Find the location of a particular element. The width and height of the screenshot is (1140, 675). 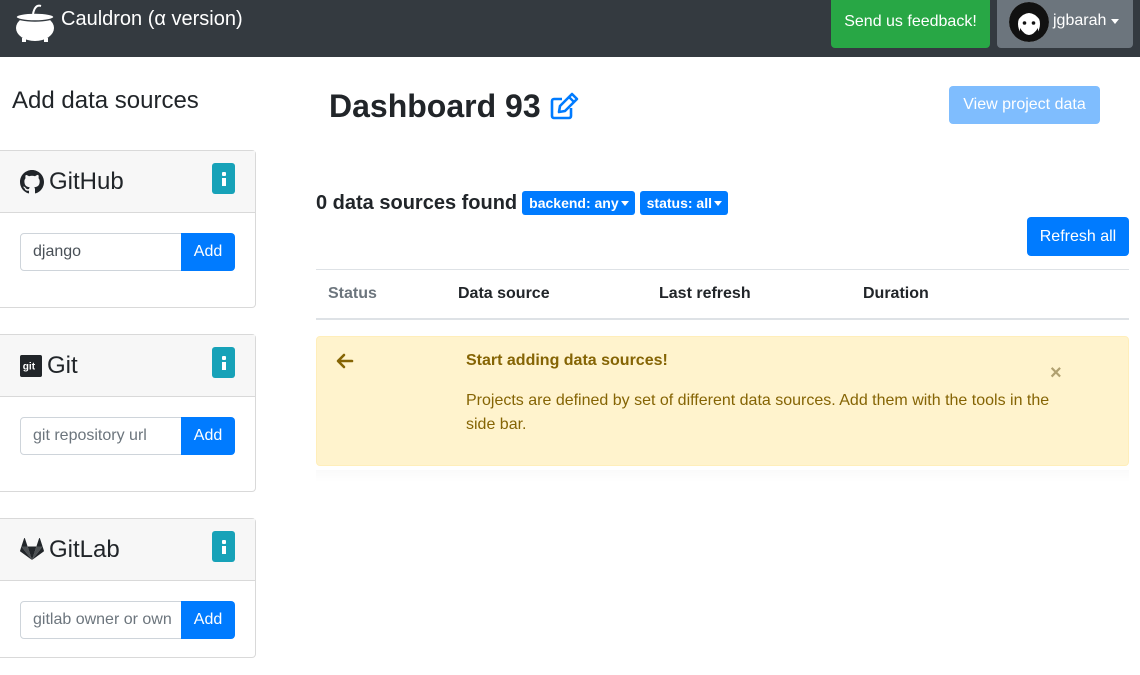

card-header: GitHub is located at coordinates (127, 182).